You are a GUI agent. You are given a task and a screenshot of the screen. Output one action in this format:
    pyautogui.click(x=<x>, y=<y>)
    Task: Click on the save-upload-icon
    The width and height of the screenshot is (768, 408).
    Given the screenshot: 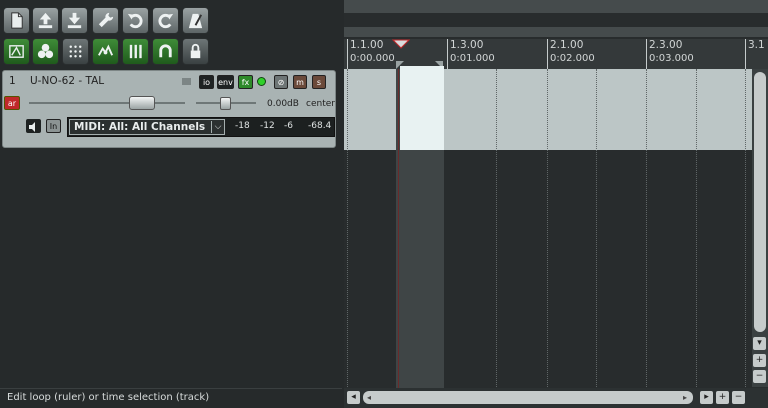 What is the action you would take?
    pyautogui.click(x=45, y=20)
    